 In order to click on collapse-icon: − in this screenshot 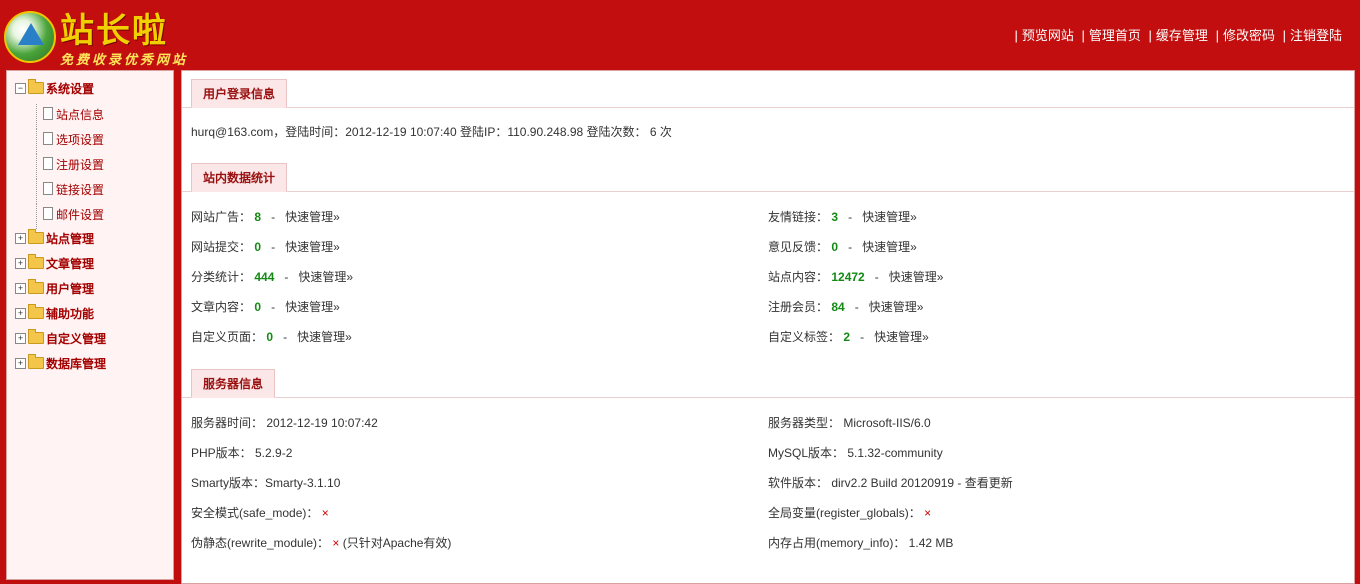, I will do `click(20, 88)`.